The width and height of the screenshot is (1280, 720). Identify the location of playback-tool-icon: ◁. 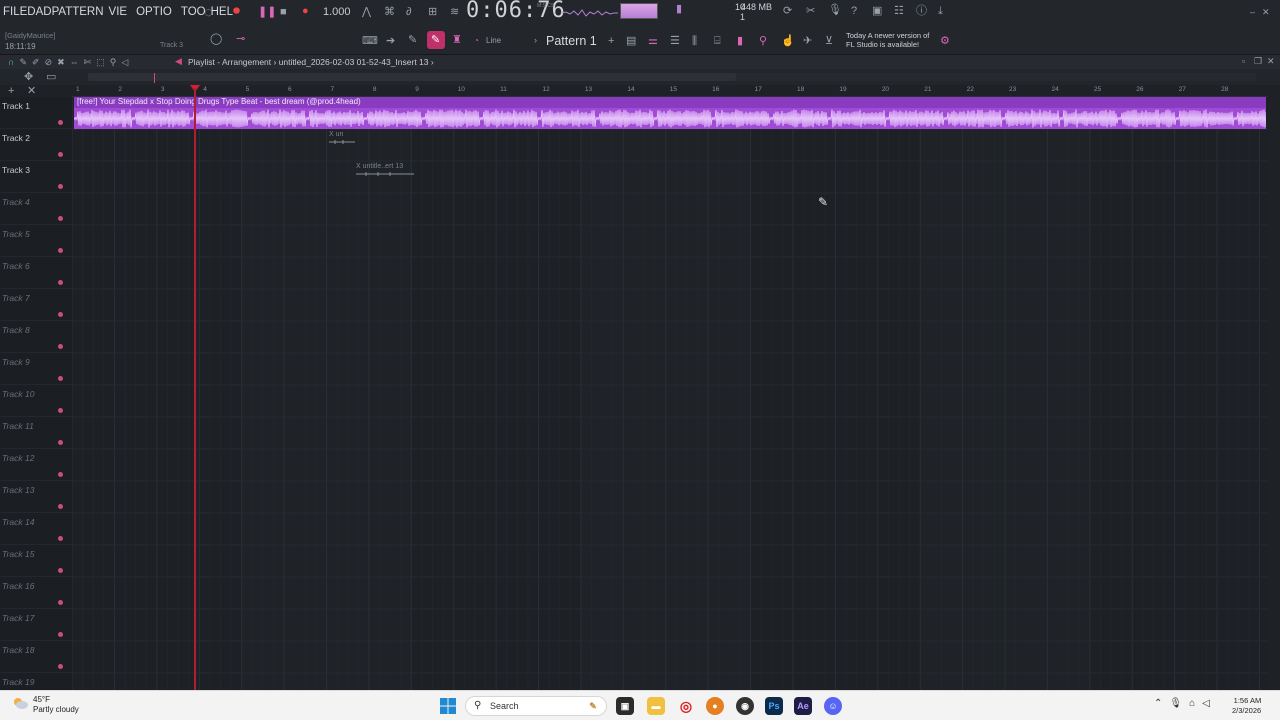
(127, 62).